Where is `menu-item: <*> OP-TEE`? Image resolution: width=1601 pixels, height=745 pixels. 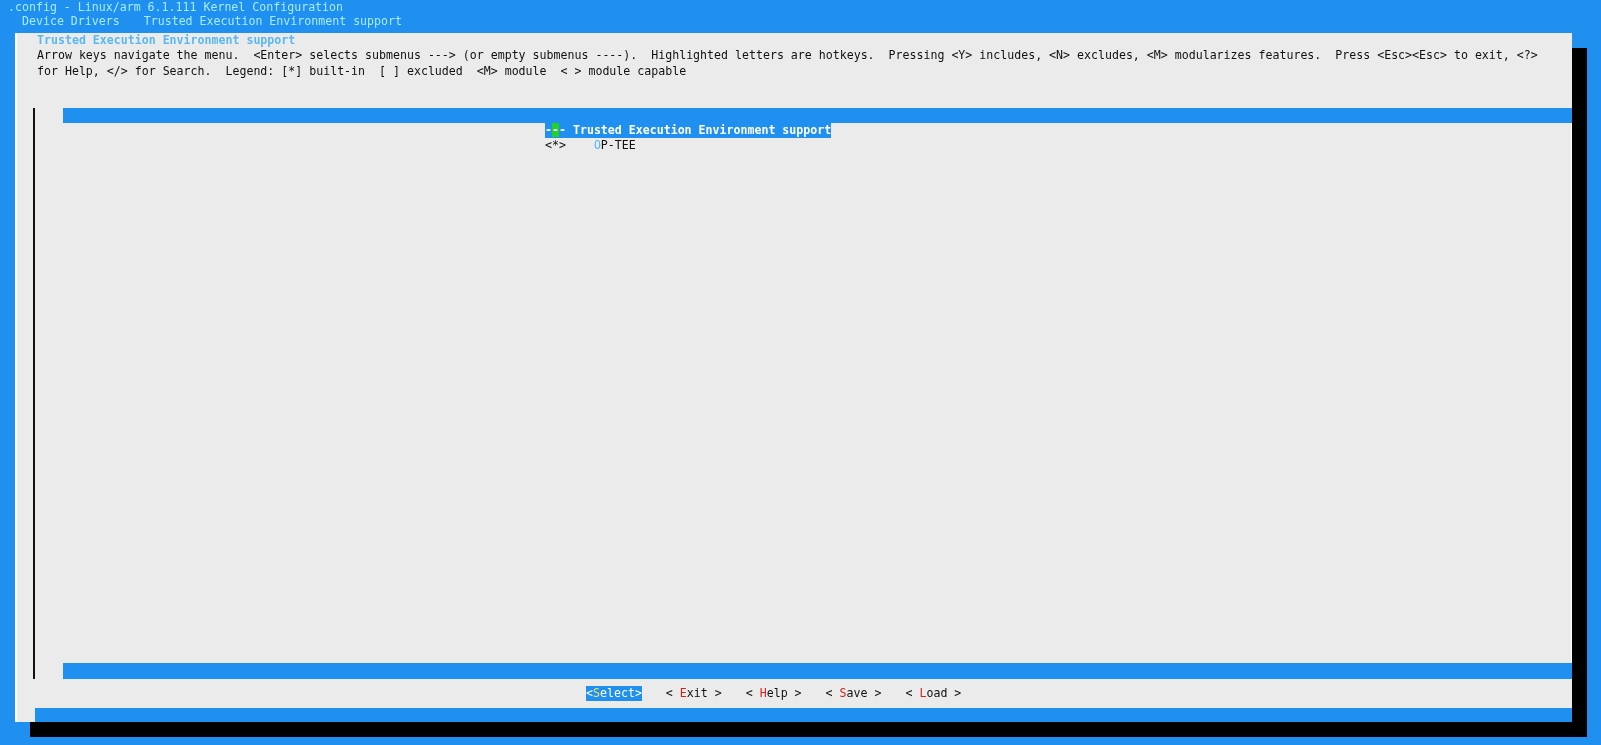 menu-item: <*> OP-TEE is located at coordinates (590, 145).